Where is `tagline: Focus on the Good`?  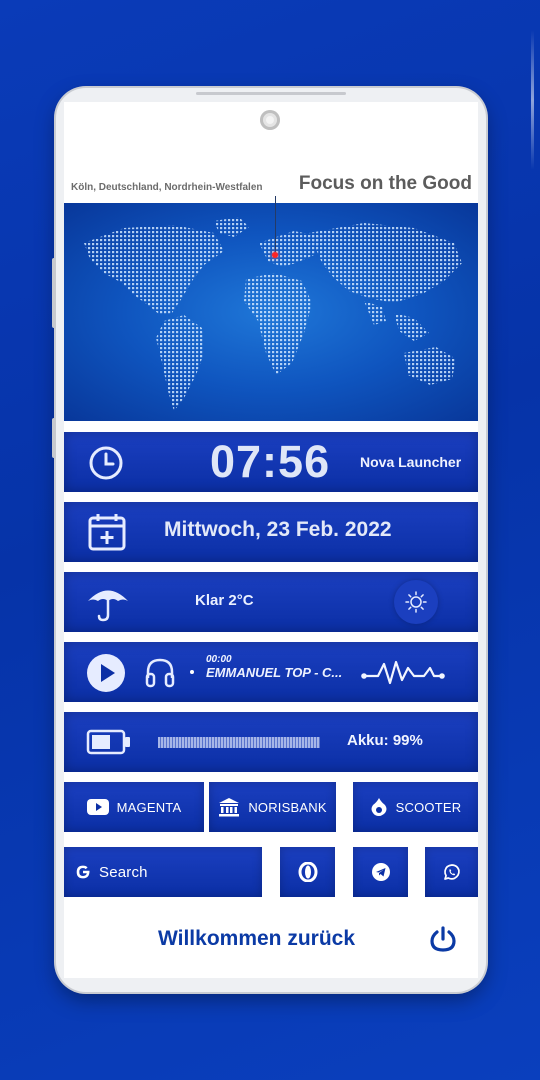 tagline: Focus on the Good is located at coordinates (385, 183).